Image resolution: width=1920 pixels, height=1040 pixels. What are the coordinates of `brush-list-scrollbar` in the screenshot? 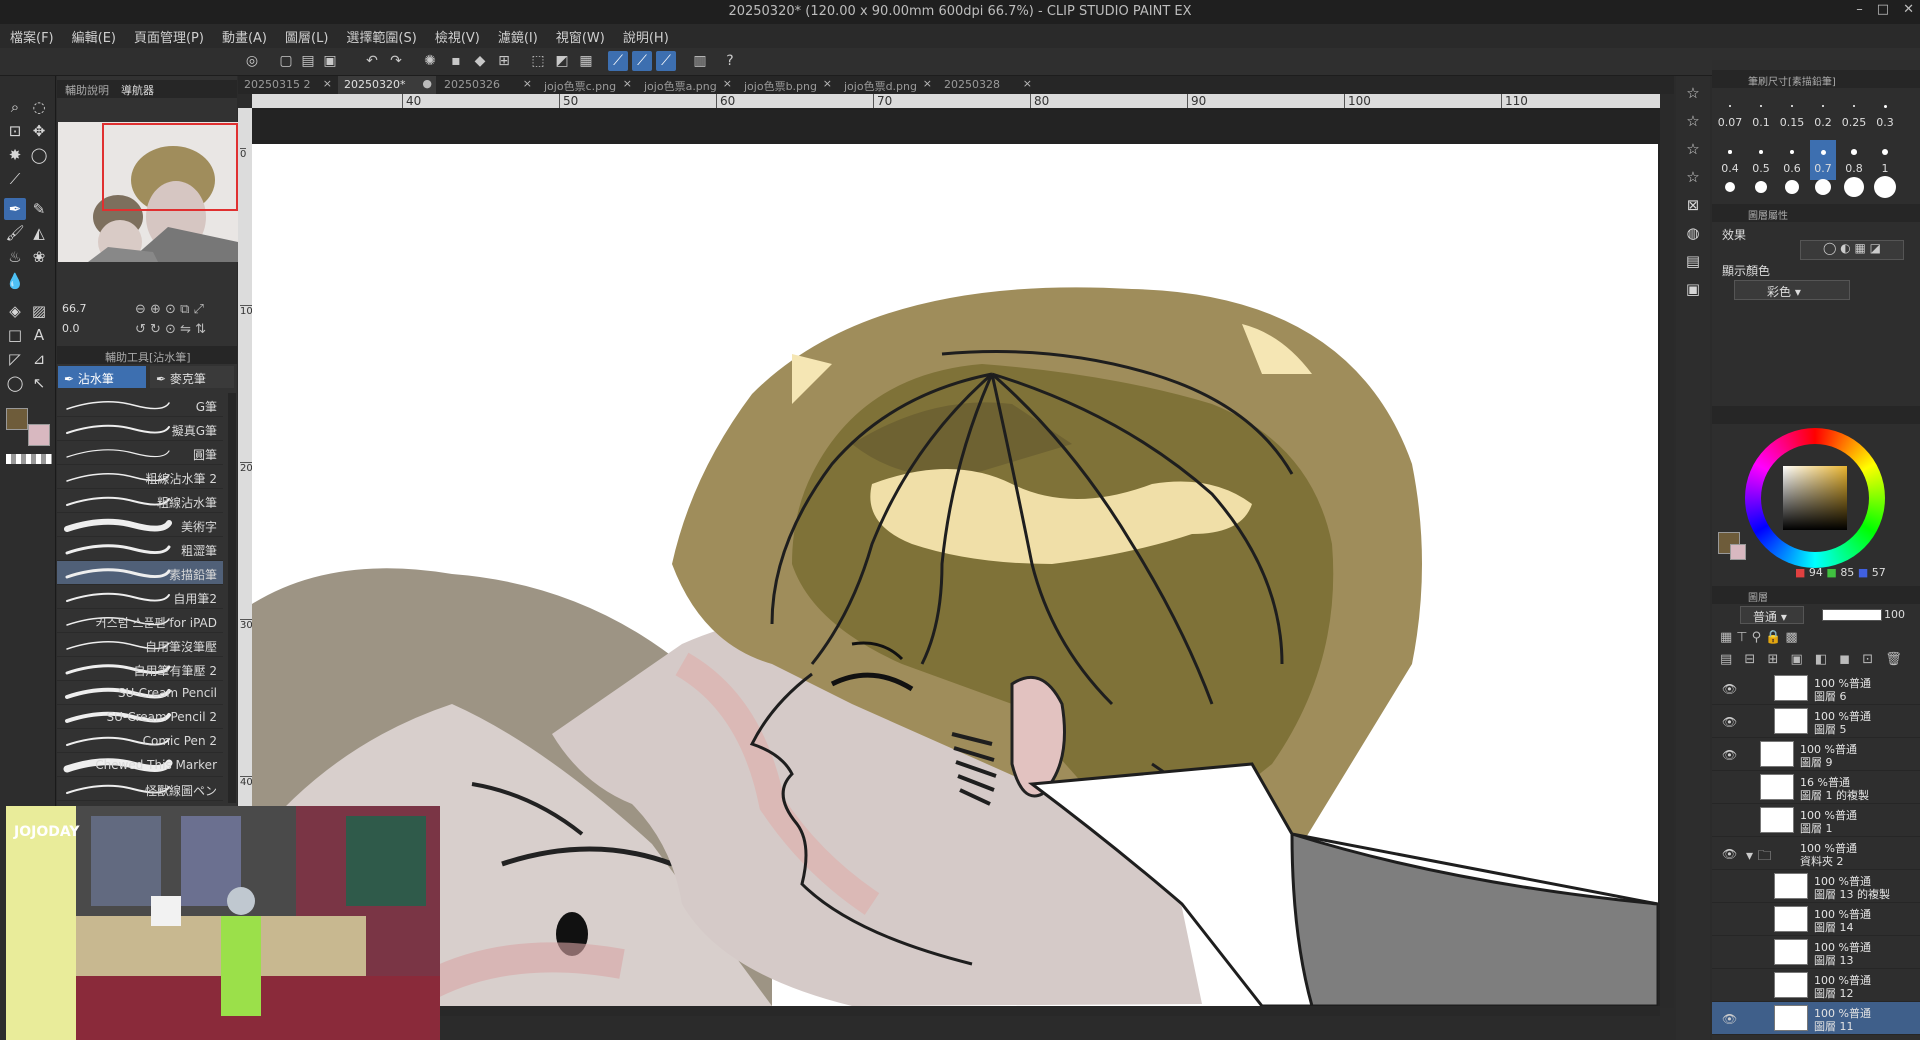 It's located at (232, 598).